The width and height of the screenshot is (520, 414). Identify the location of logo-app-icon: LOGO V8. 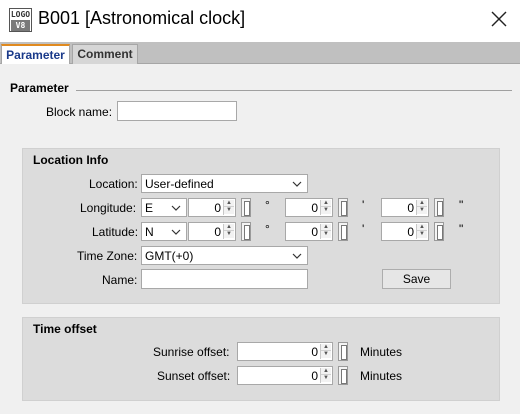
(20, 20).